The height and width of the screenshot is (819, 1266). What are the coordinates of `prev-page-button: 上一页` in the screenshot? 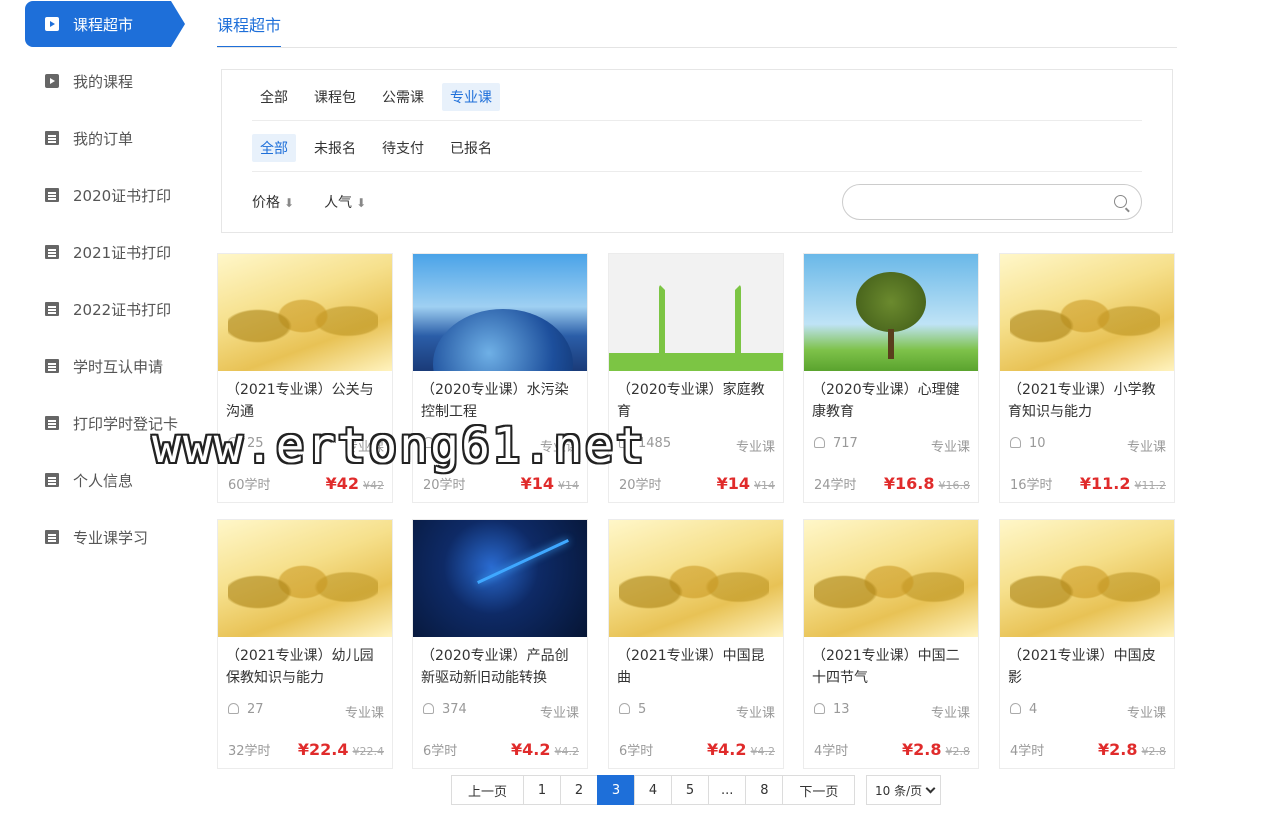 It's located at (488, 790).